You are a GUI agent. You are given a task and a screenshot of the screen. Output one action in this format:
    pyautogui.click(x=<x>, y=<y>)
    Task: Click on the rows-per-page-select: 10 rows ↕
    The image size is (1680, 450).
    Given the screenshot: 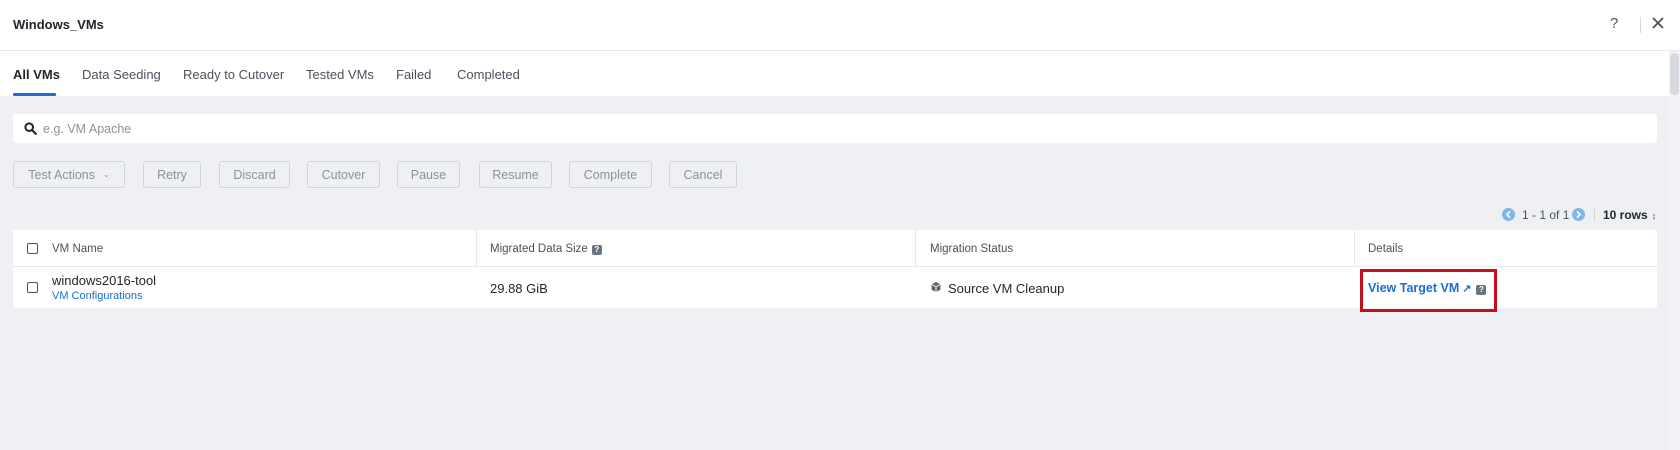 What is the action you would take?
    pyautogui.click(x=1629, y=215)
    